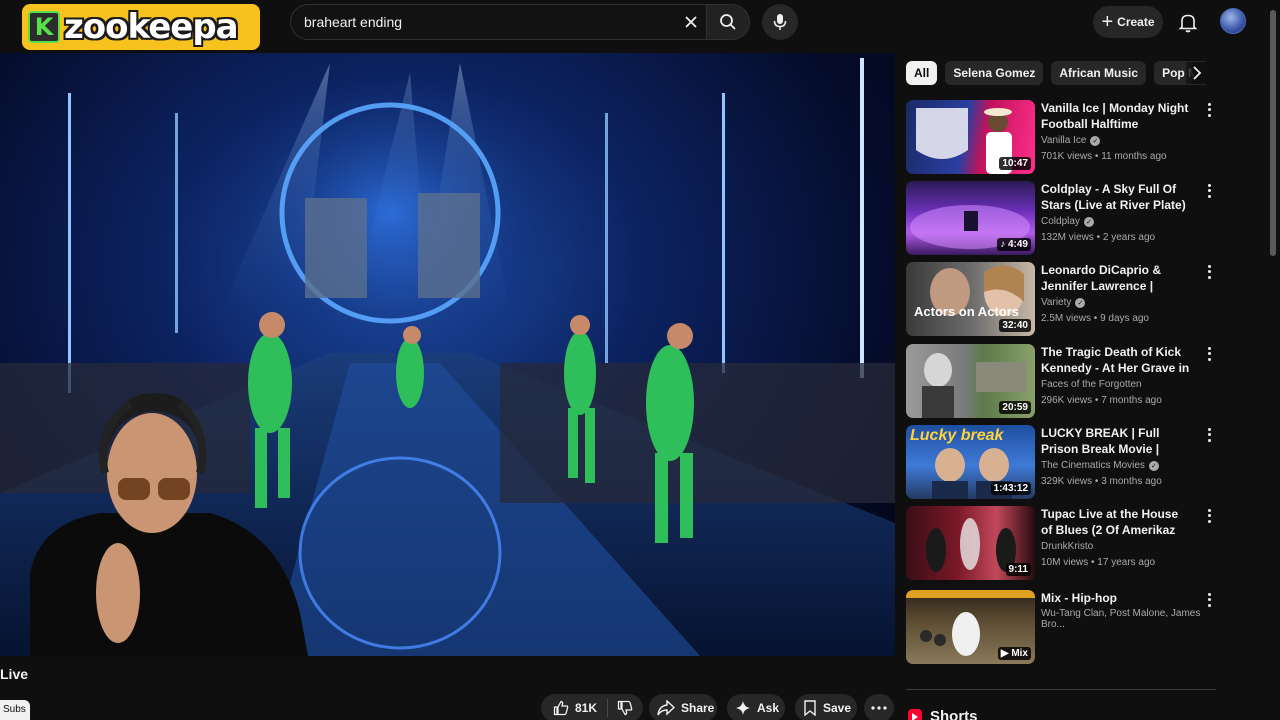 The height and width of the screenshot is (720, 1280). Describe the element at coordinates (1006, 653) in the screenshot. I see `mix-icon: ▶` at that location.